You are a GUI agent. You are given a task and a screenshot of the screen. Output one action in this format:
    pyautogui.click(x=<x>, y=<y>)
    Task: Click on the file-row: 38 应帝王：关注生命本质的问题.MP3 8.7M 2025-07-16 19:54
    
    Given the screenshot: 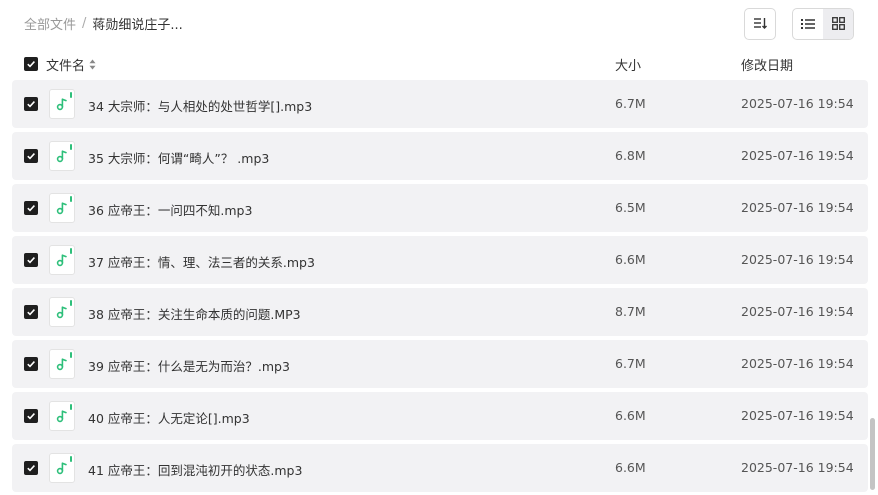 What is the action you would take?
    pyautogui.click(x=440, y=312)
    